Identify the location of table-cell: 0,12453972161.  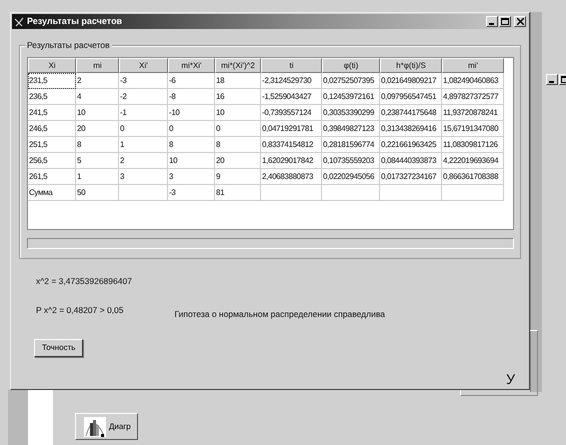
(351, 97).